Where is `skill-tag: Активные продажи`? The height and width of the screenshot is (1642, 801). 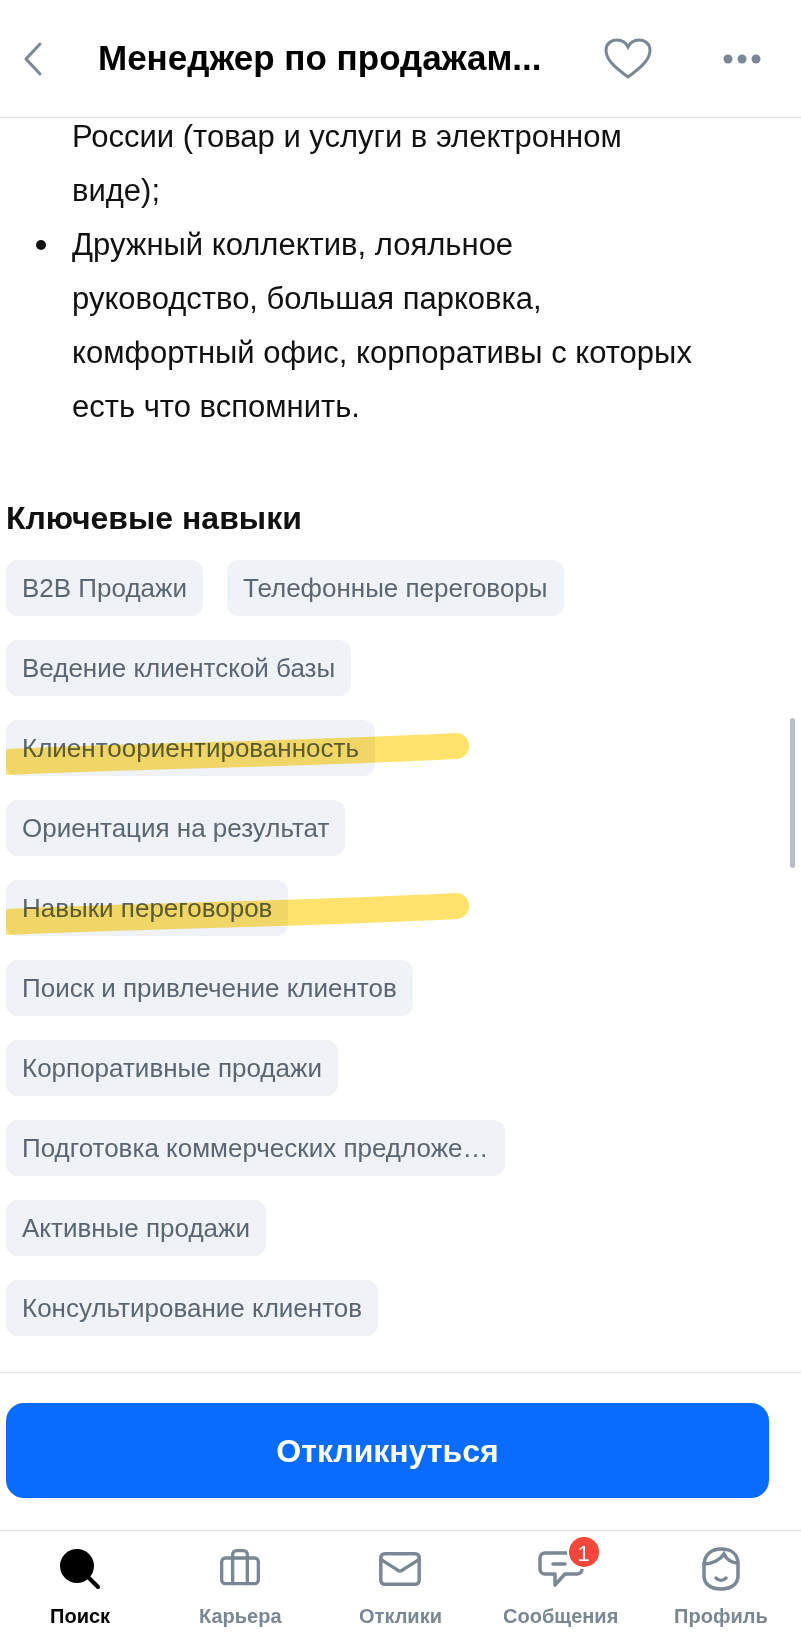 skill-tag: Активные продажи is located at coordinates (136, 1228).